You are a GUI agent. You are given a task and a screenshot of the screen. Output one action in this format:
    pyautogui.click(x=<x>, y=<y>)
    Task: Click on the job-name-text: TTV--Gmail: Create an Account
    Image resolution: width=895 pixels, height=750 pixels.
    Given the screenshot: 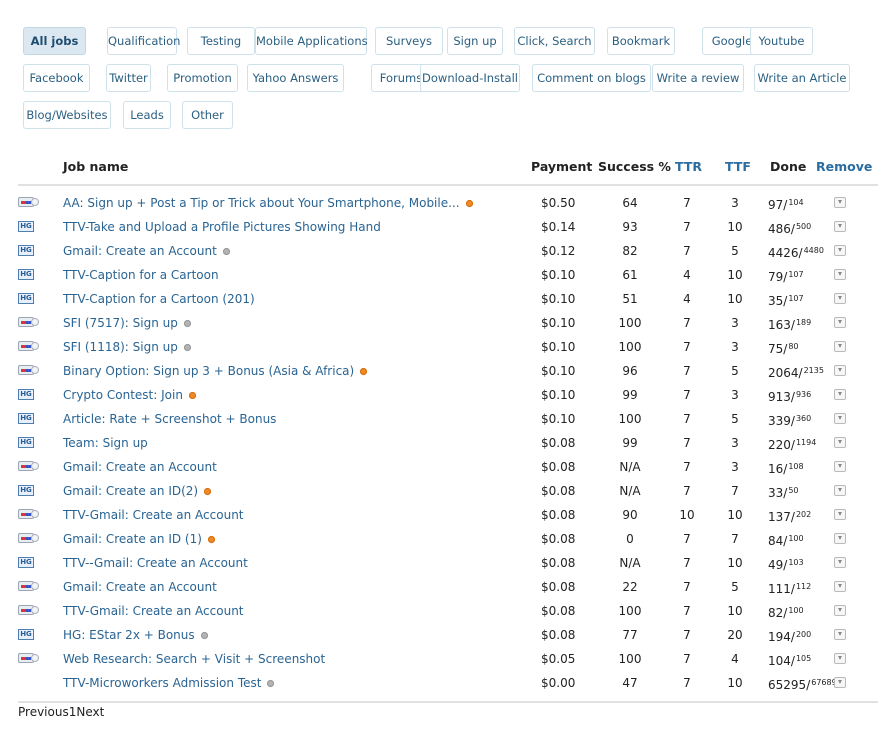 What is the action you would take?
    pyautogui.click(x=155, y=563)
    